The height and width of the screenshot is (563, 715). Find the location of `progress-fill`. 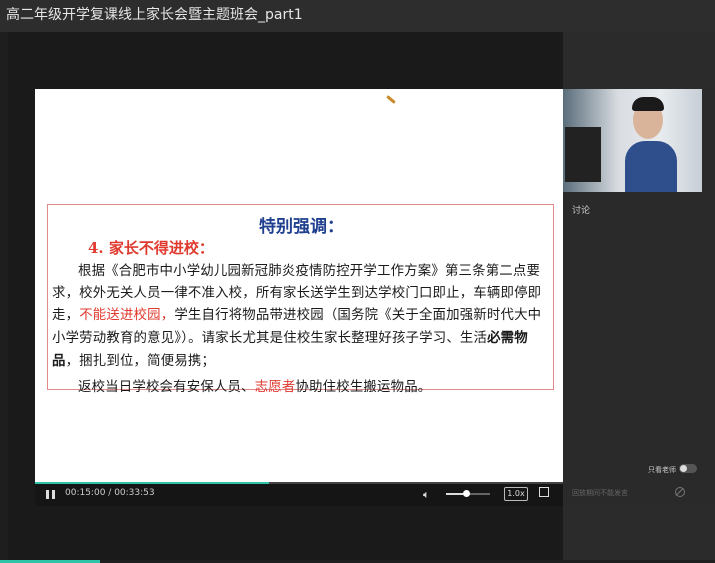

progress-fill is located at coordinates (152, 483).